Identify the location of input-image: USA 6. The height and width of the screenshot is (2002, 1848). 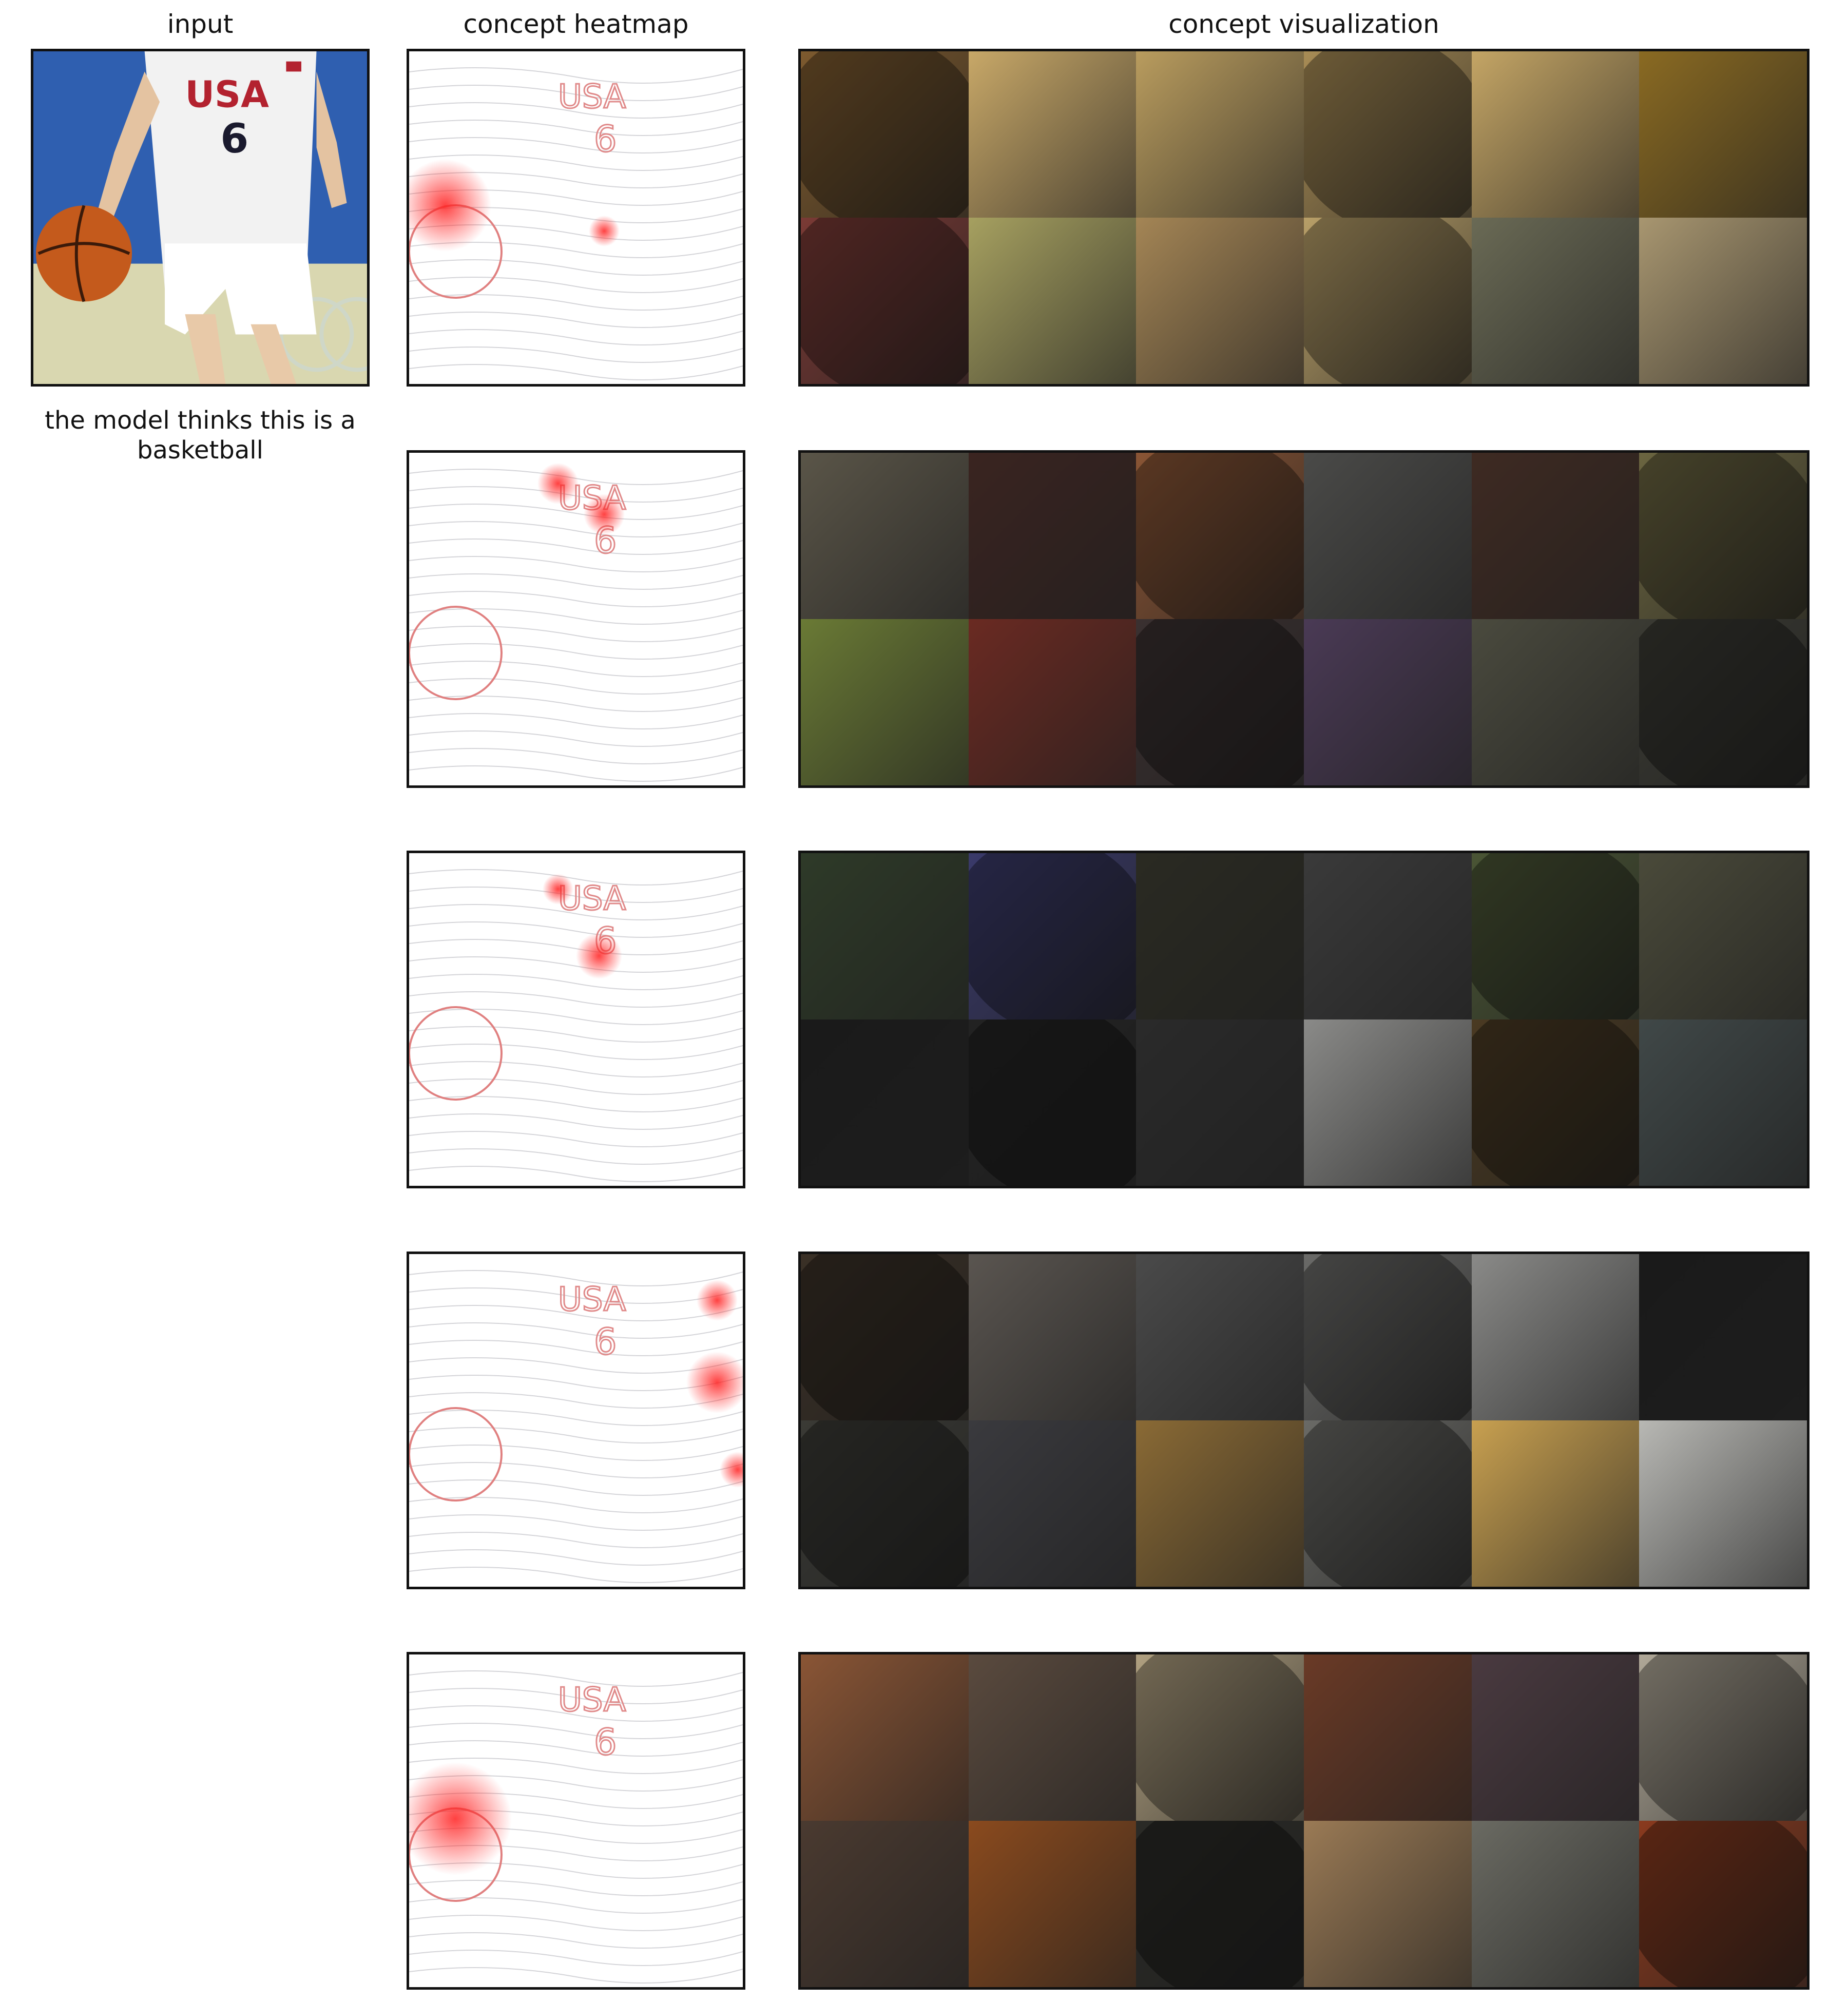
(200, 218).